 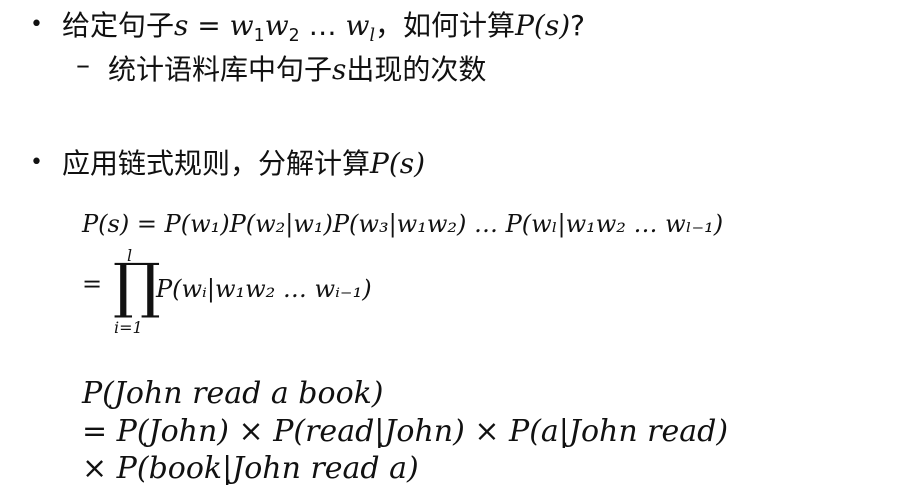 What do you see at coordinates (118, 25) in the screenshot?
I see `bullet-1-prefix: 给定句子` at bounding box center [118, 25].